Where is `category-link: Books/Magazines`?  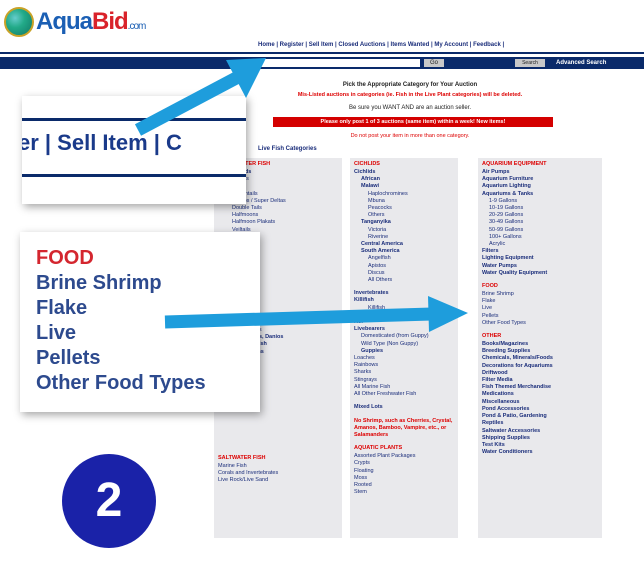
category-link: Books/Magazines is located at coordinates (540, 344).